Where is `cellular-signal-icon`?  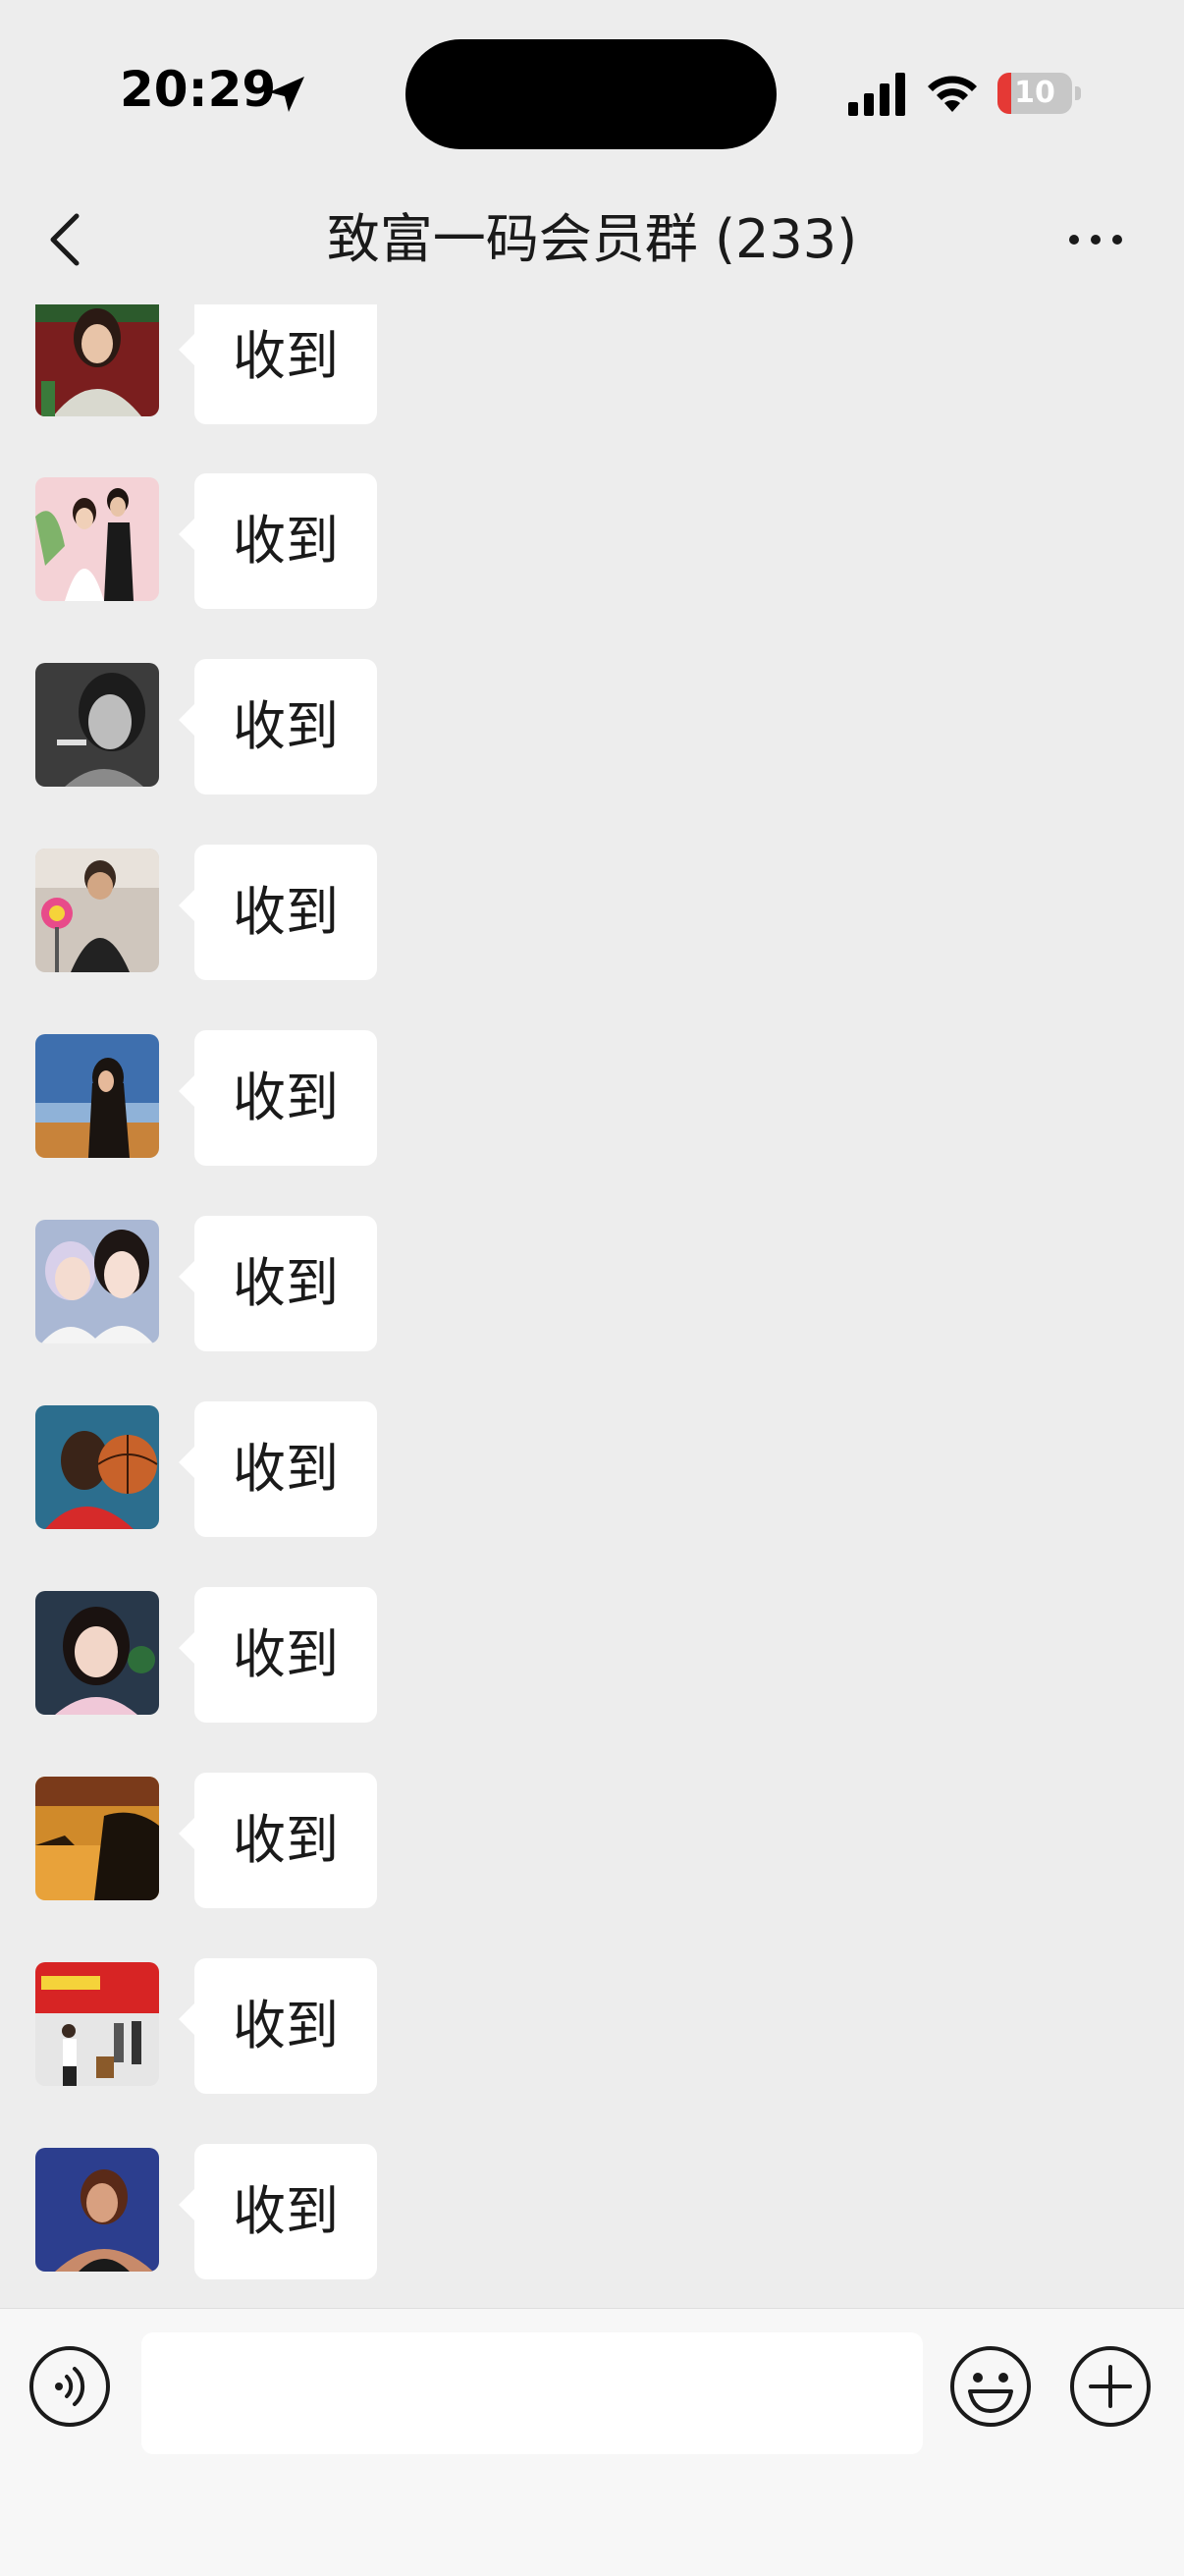
cellular-signal-icon is located at coordinates (876, 95).